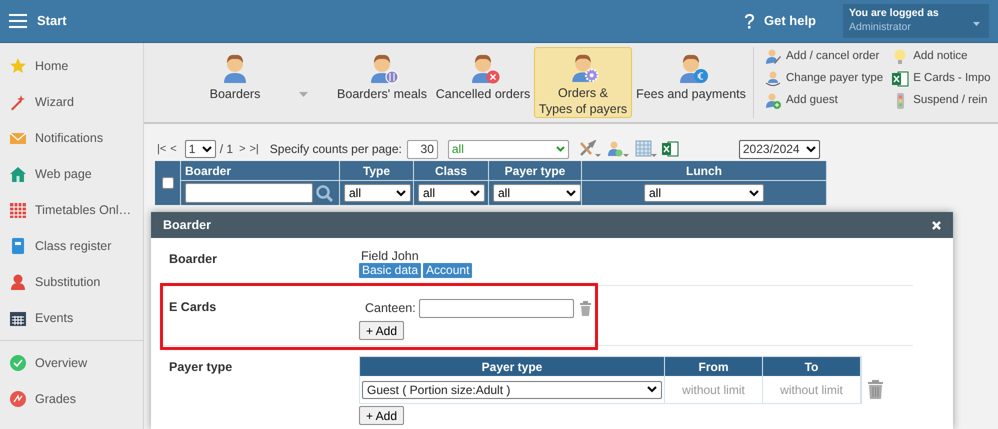  I want to click on search-icon, so click(324, 193).